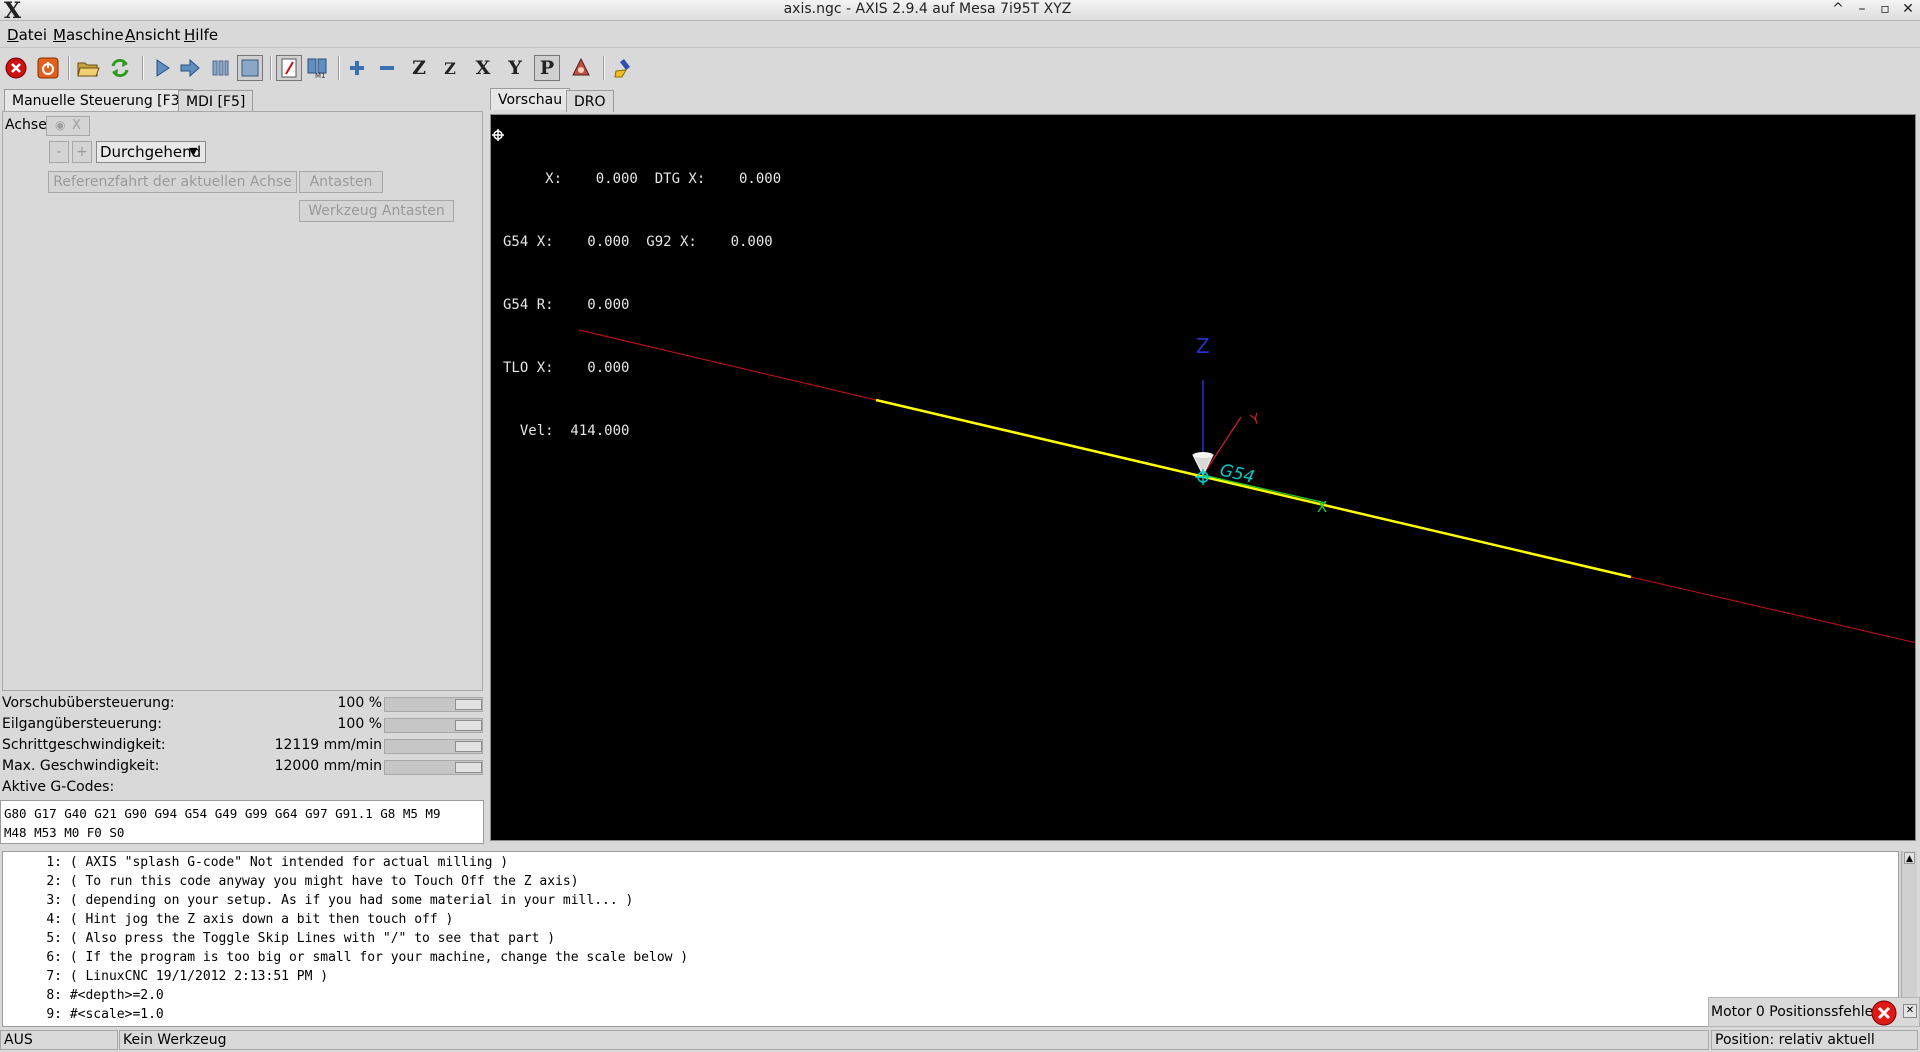 The height and width of the screenshot is (1052, 1920). What do you see at coordinates (433, 767) in the screenshot?
I see `max-velocity-slider` at bounding box center [433, 767].